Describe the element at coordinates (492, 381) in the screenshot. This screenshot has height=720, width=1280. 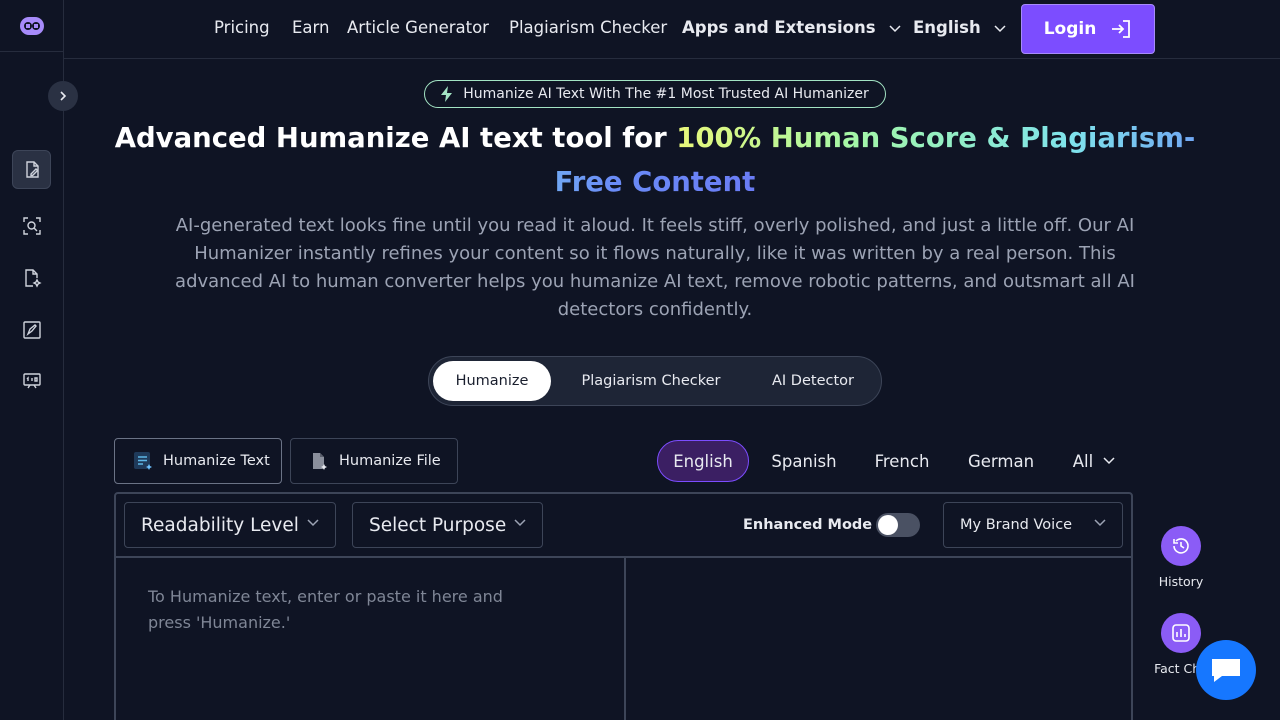
I see `tab-humanize: Humanize` at that location.